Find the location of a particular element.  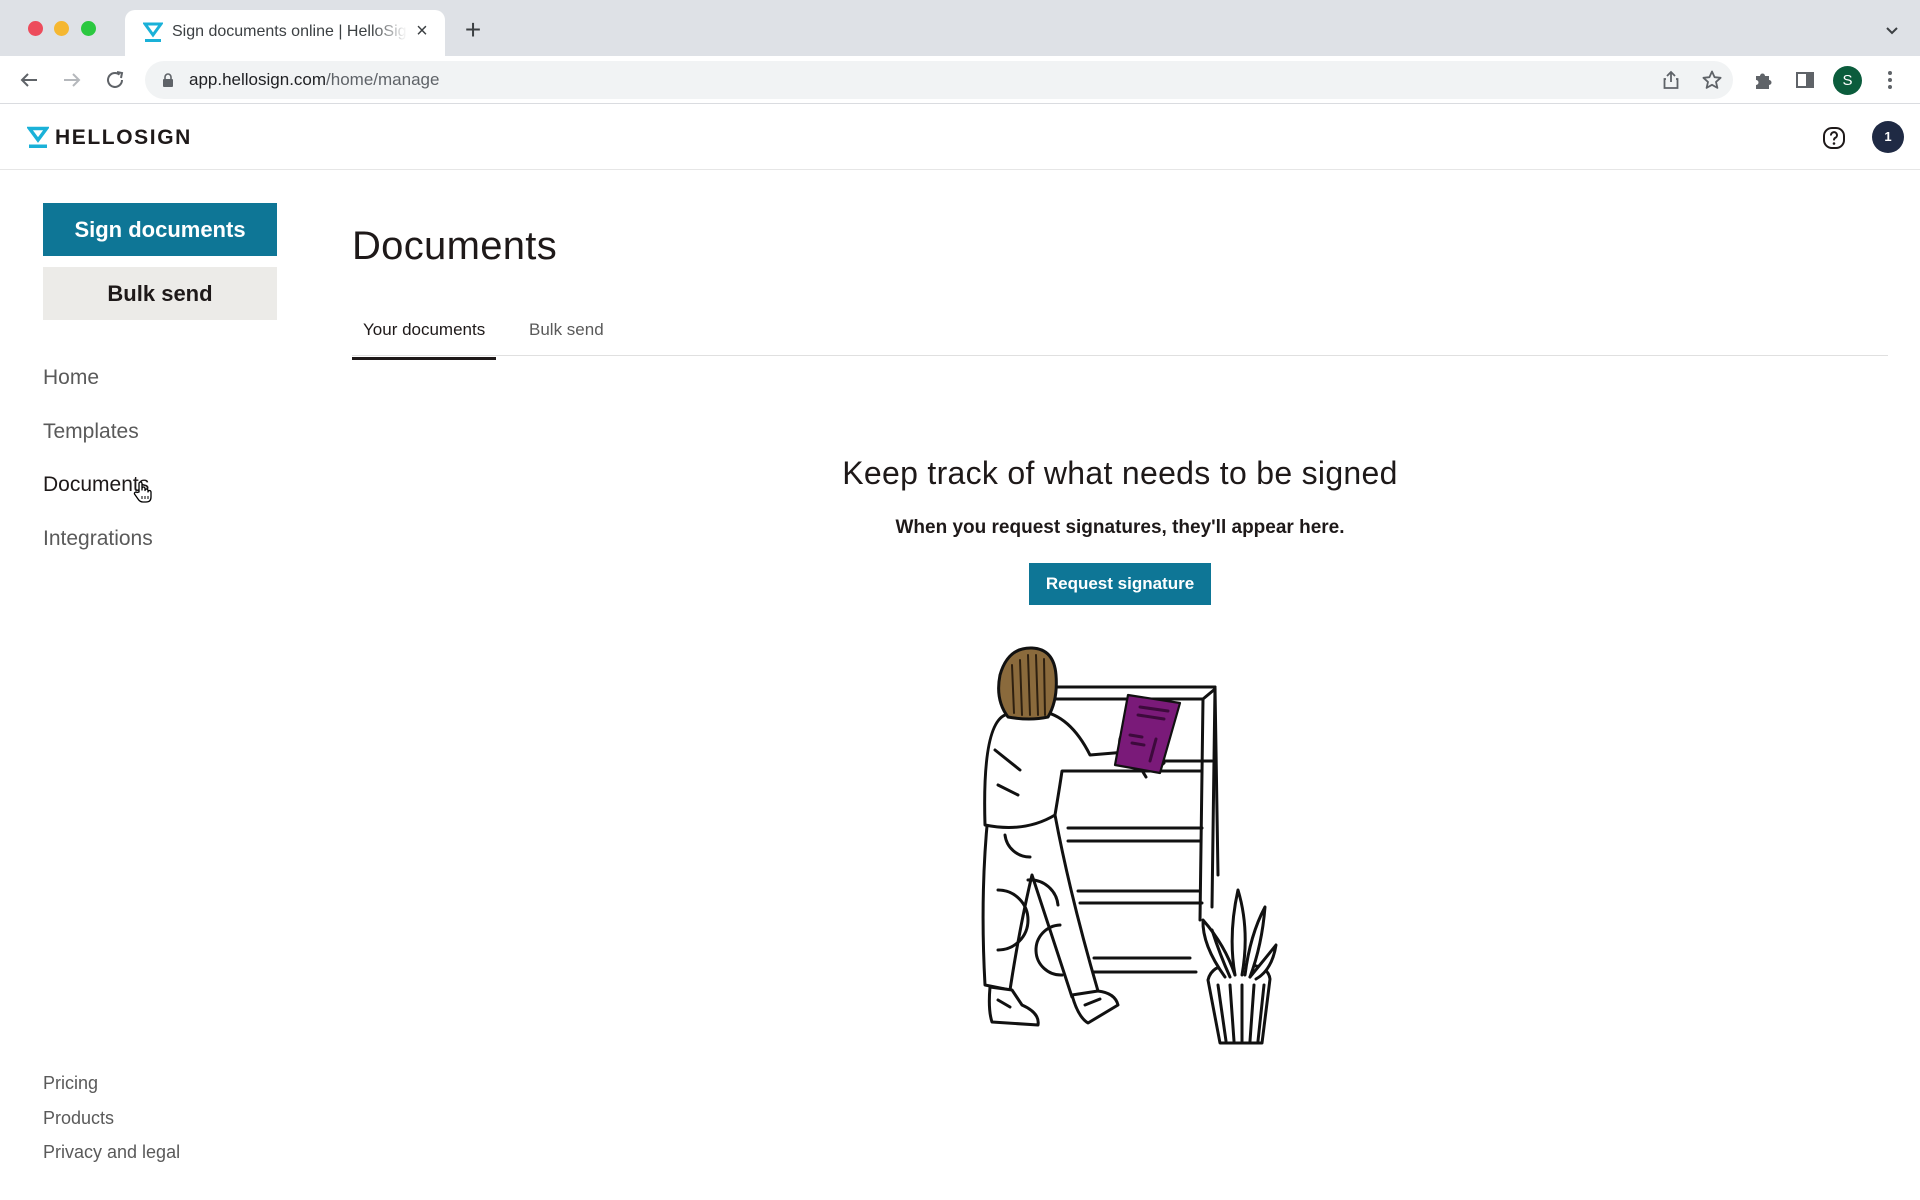

side-panel-icon is located at coordinates (1805, 80).